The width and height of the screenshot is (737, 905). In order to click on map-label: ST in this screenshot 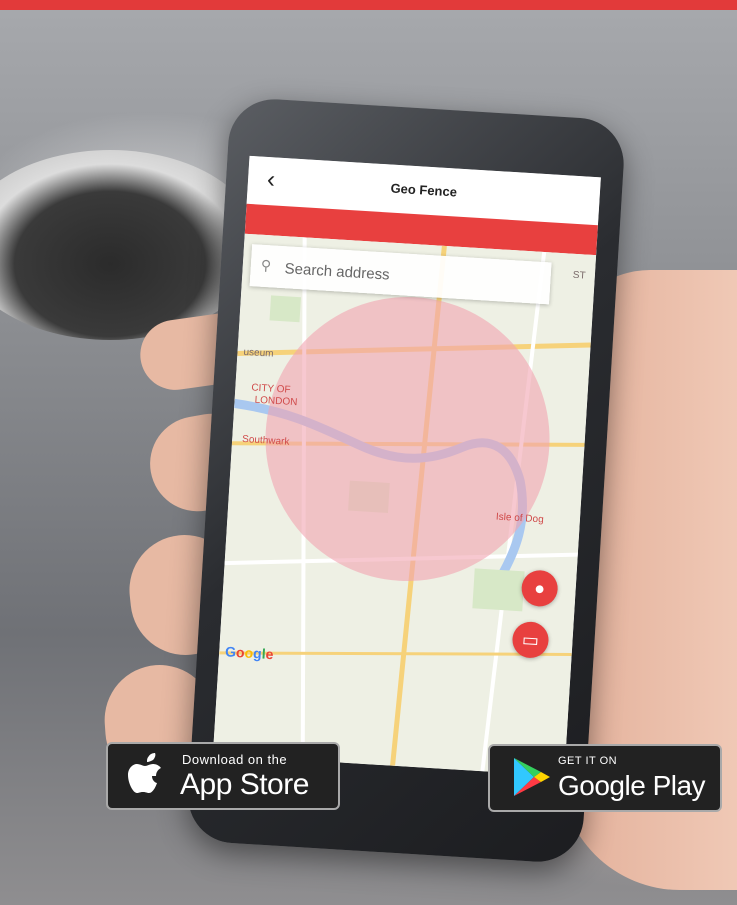, I will do `click(579, 275)`.